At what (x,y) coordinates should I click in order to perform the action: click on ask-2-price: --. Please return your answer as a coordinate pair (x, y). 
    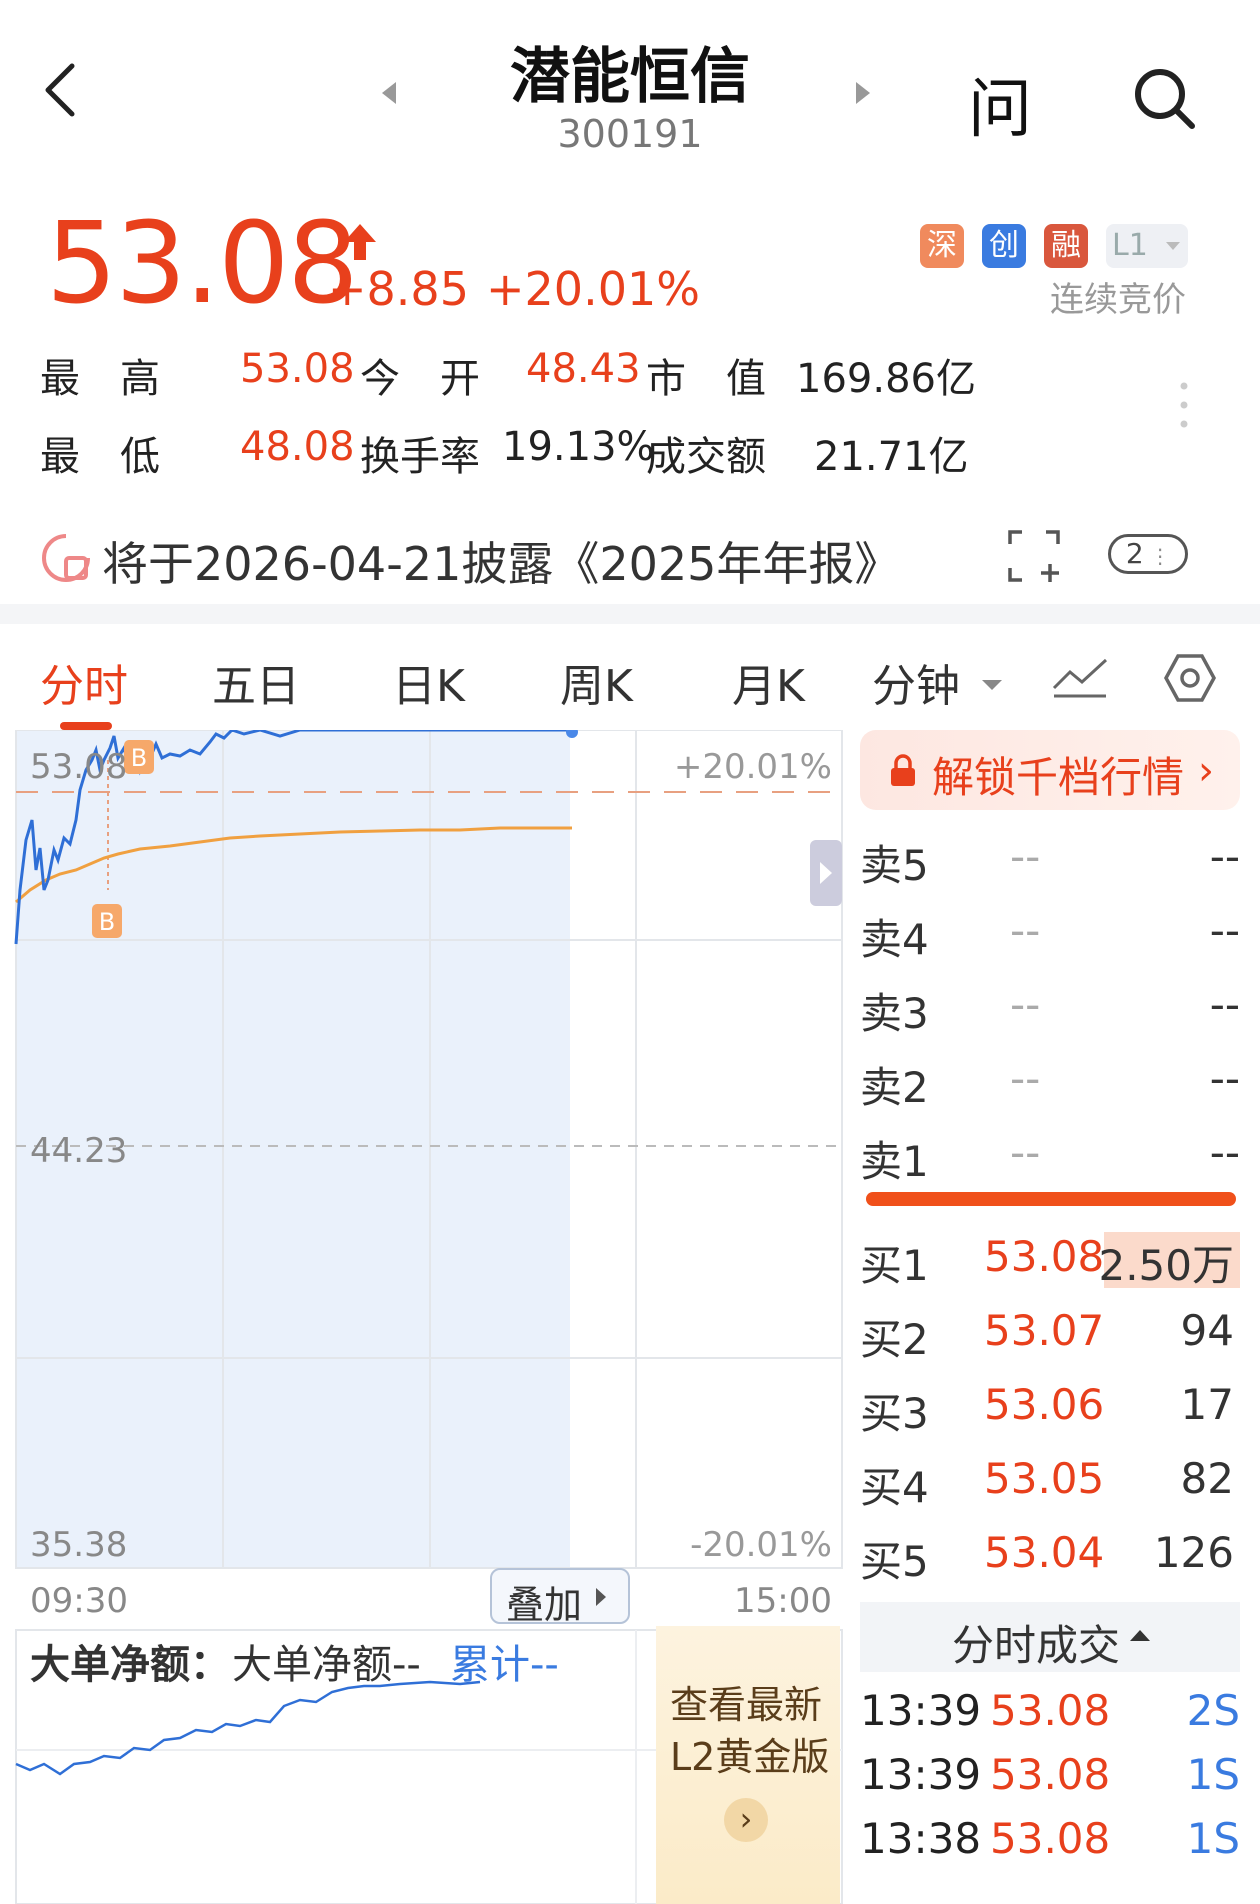
    Looking at the image, I should click on (1025, 1078).